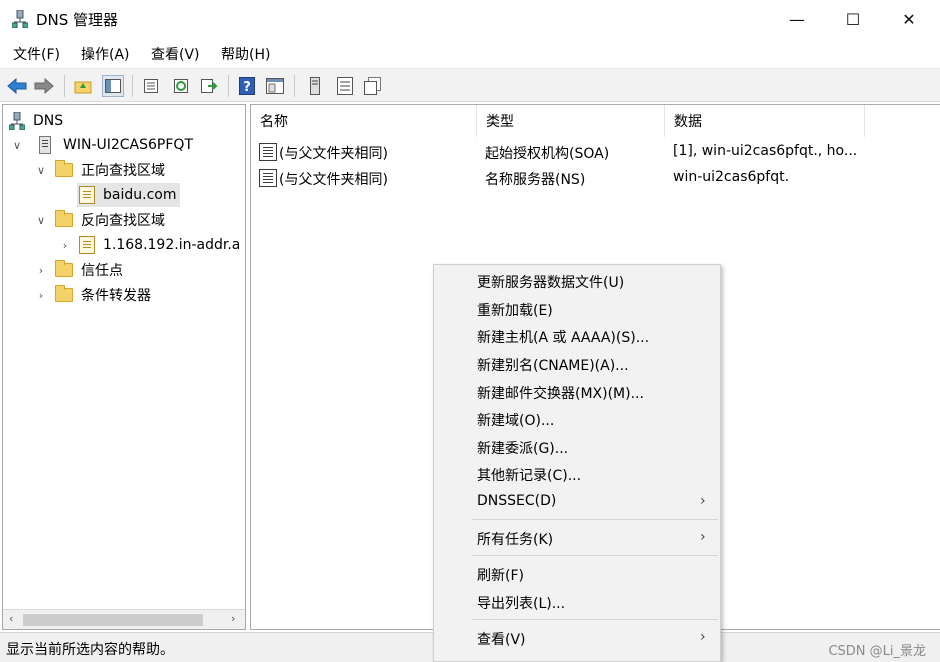 Image resolution: width=940 pixels, height=662 pixels. What do you see at coordinates (44, 86) in the screenshot?
I see `forward-icon` at bounding box center [44, 86].